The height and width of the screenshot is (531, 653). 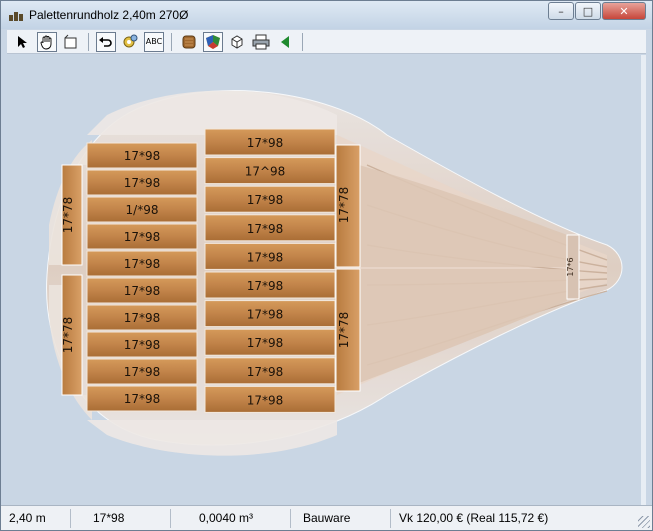 I want to click on window-controls: – □ ✕, so click(x=597, y=11).